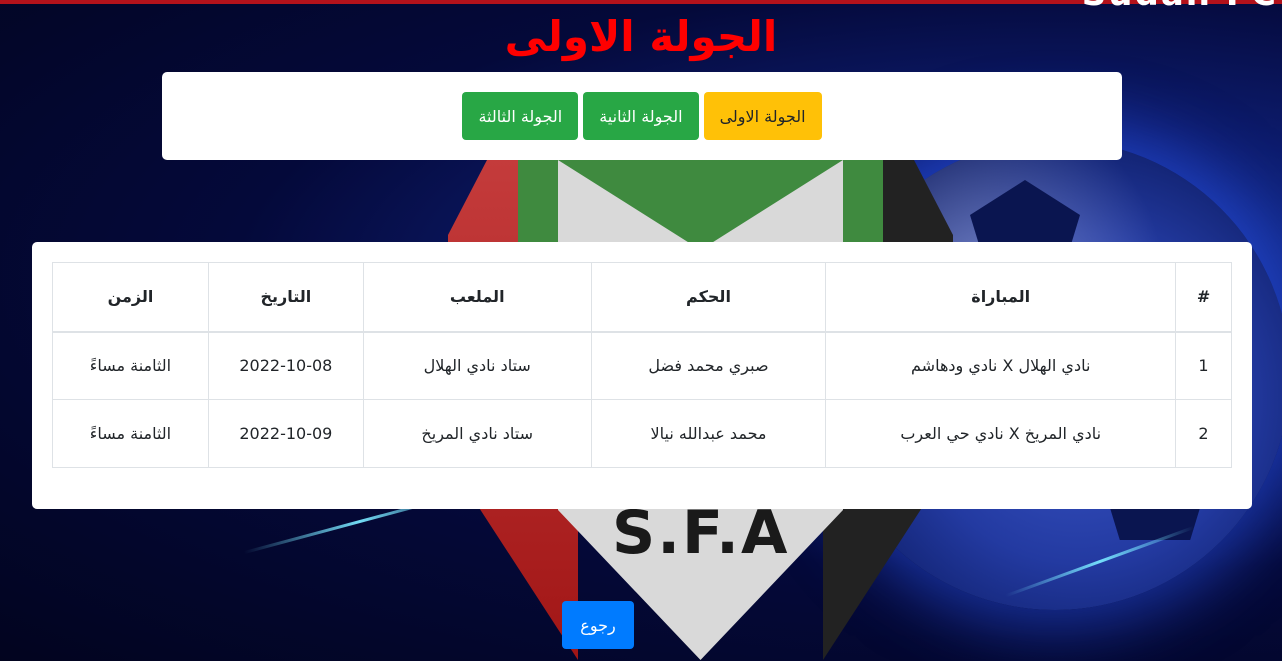 Image resolution: width=1282 pixels, height=661 pixels. What do you see at coordinates (477, 365) in the screenshot?
I see `row-stadium: ستاد نادي الهلال` at bounding box center [477, 365].